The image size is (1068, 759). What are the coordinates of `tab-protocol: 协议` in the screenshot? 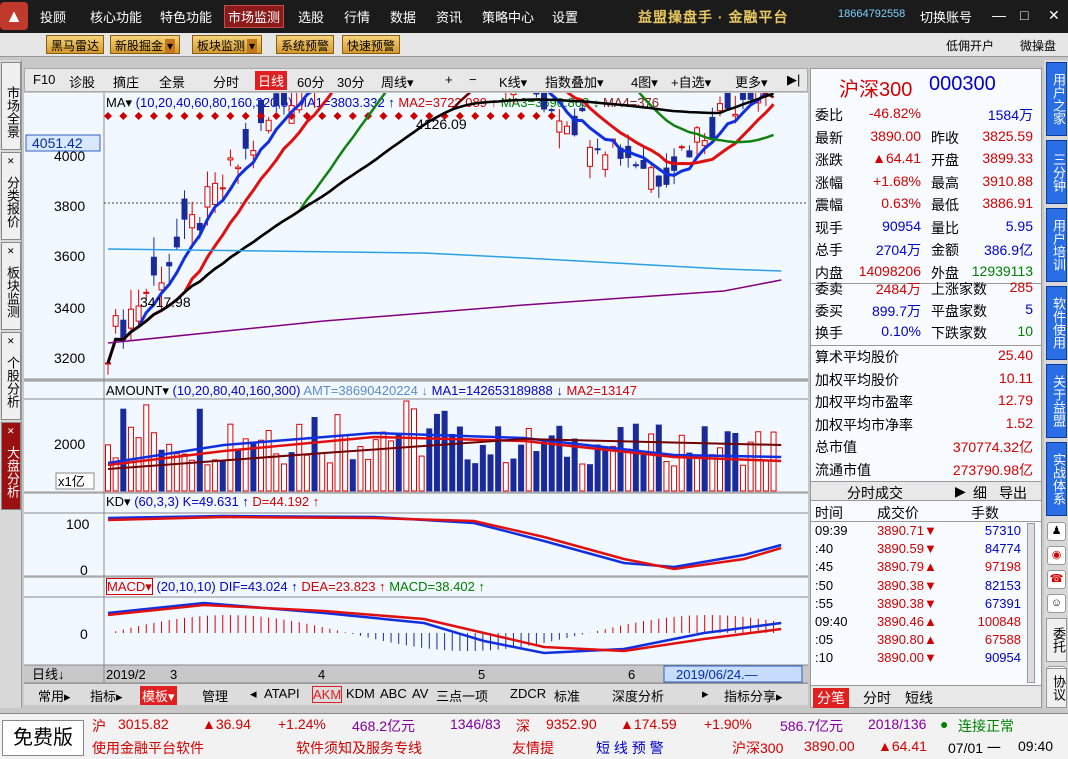 It's located at (1056, 688).